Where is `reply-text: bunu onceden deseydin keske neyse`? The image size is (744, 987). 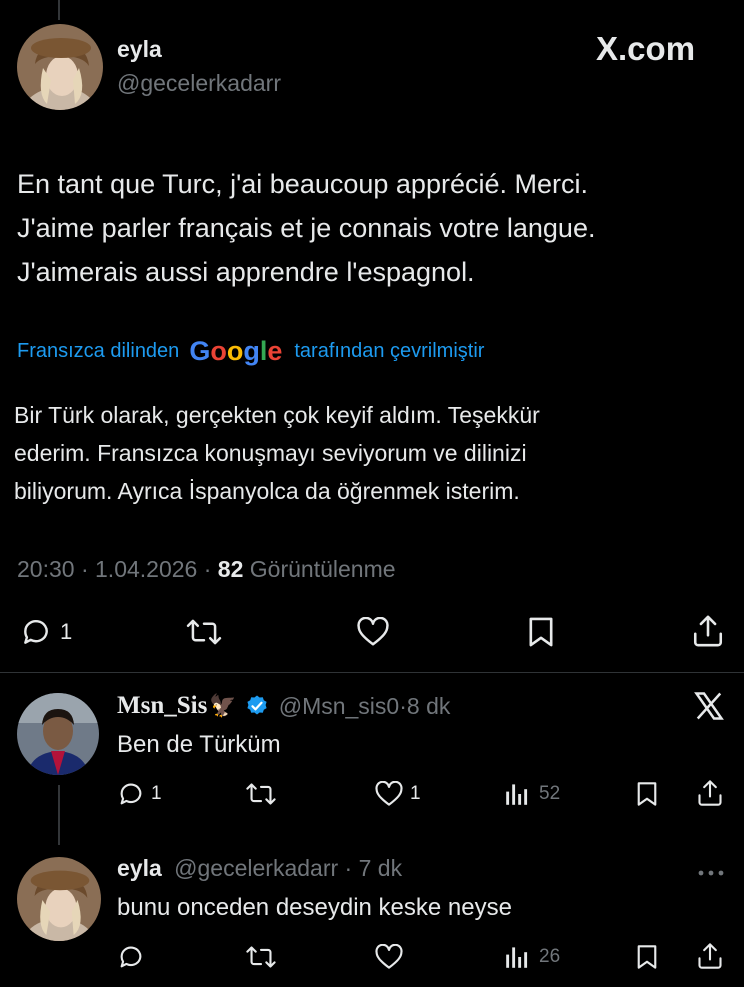
reply-text: bunu onceden deseydin keske neyse is located at coordinates (314, 907).